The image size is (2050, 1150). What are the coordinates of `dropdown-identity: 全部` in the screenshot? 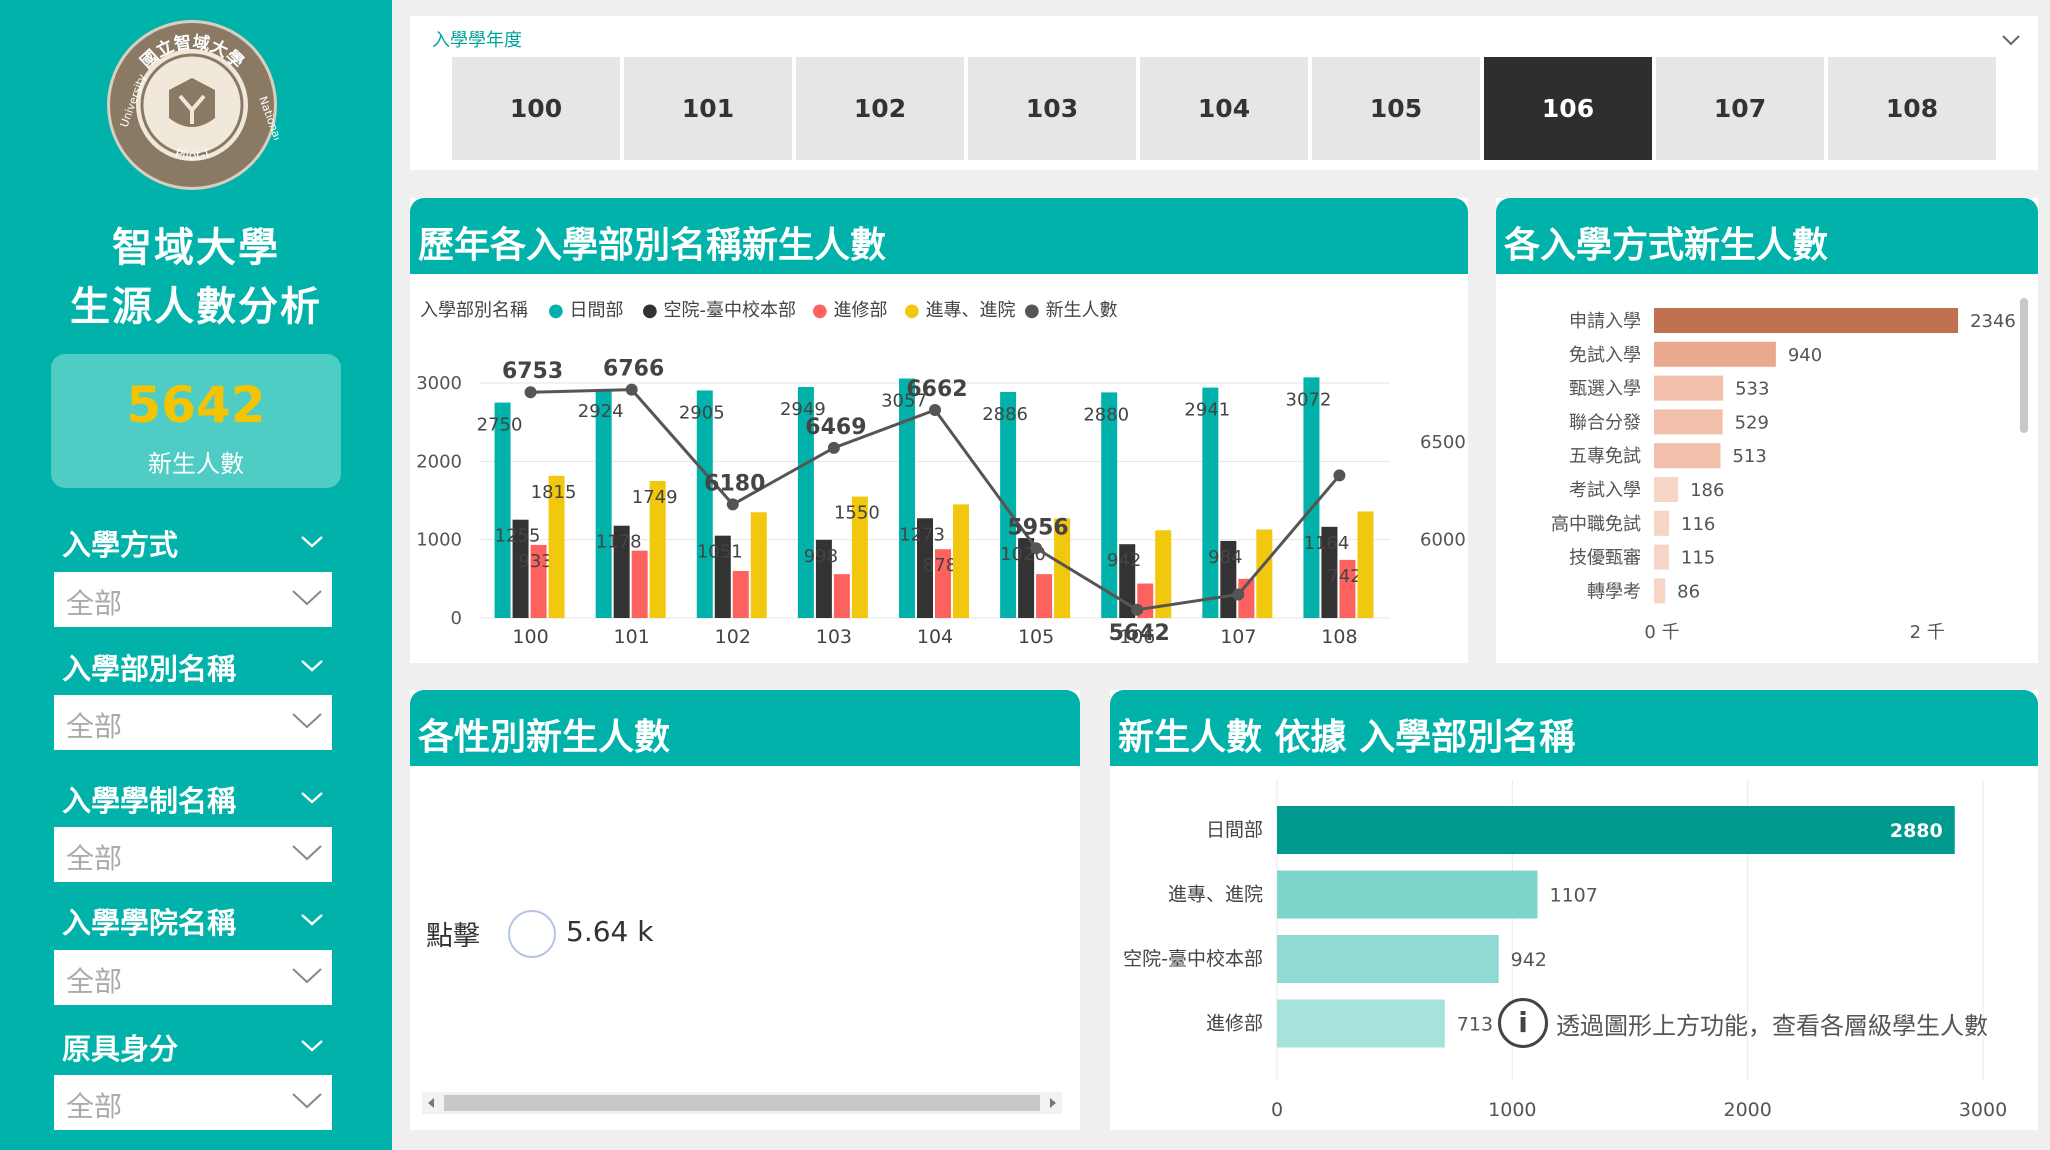 It's located at (193, 1102).